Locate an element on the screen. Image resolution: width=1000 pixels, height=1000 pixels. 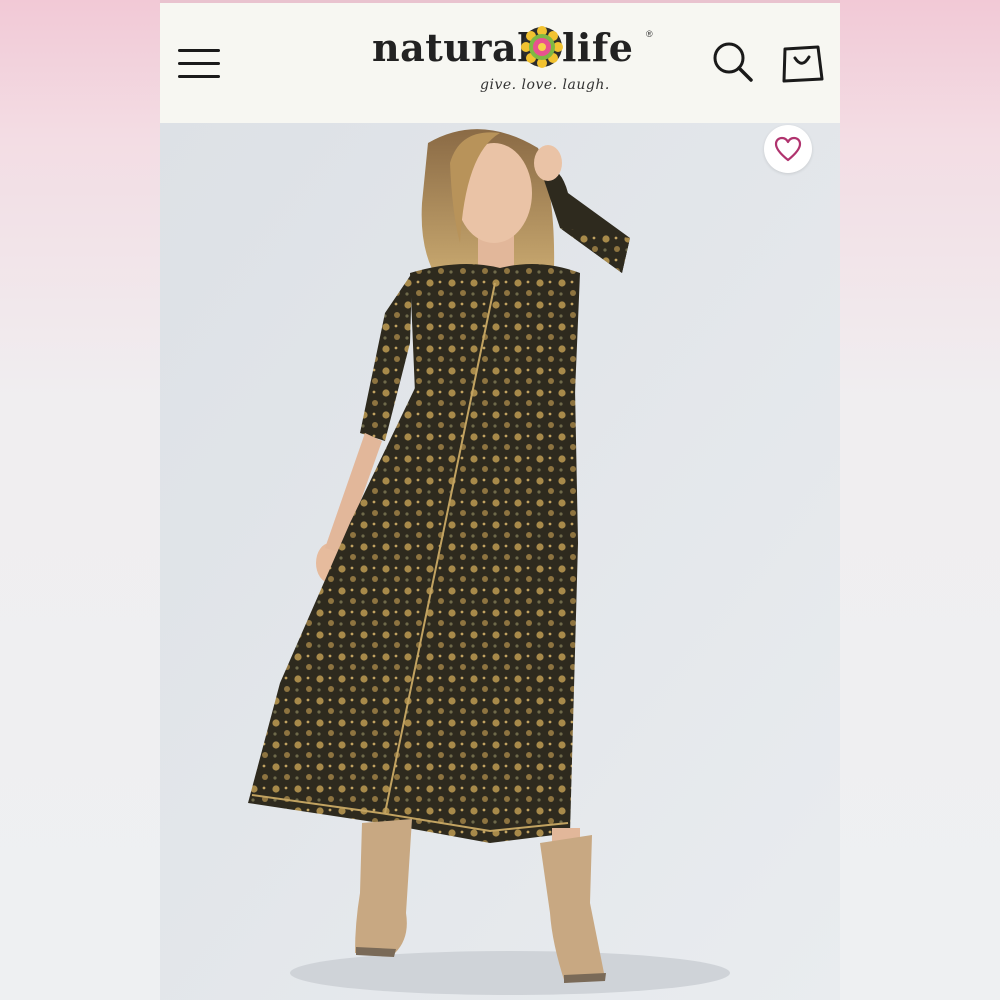
logo-word-left: natural is located at coordinates (452, 47).